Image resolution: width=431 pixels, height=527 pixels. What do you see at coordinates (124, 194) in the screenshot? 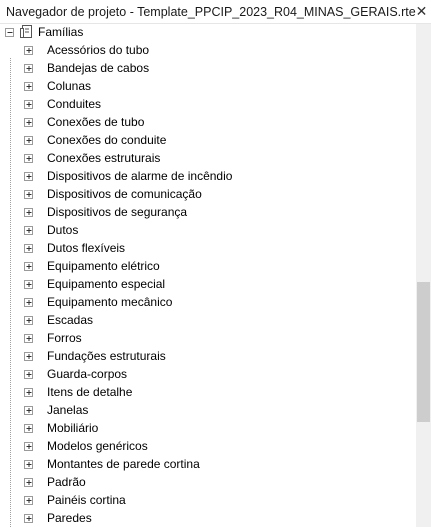
I see `tree-node-label: Dispositivos de comunicação` at bounding box center [124, 194].